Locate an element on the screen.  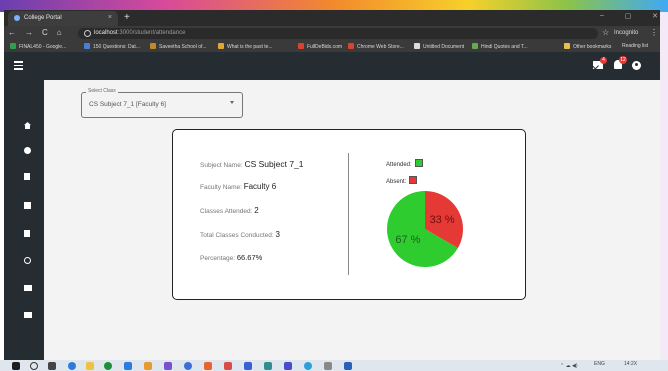
subject-label: Subject Name: is located at coordinates (221, 165).